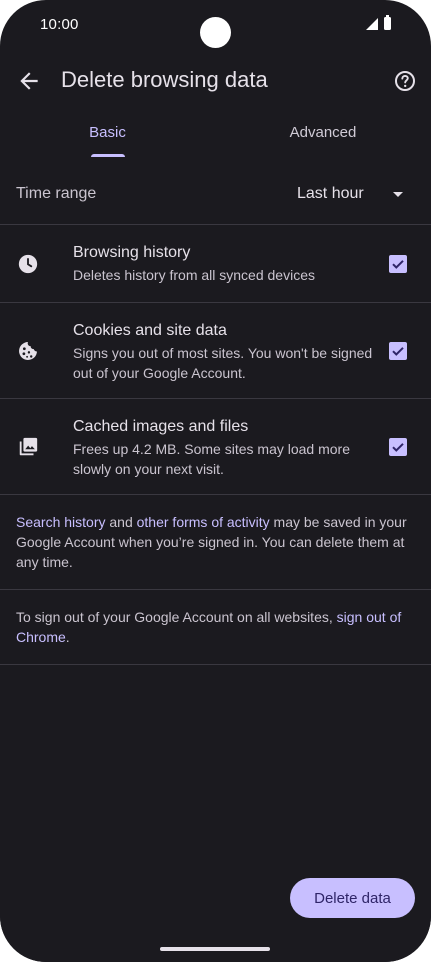 The width and height of the screenshot is (431, 962). Describe the element at coordinates (161, 426) in the screenshot. I see `item-title: Cached images and files` at that location.